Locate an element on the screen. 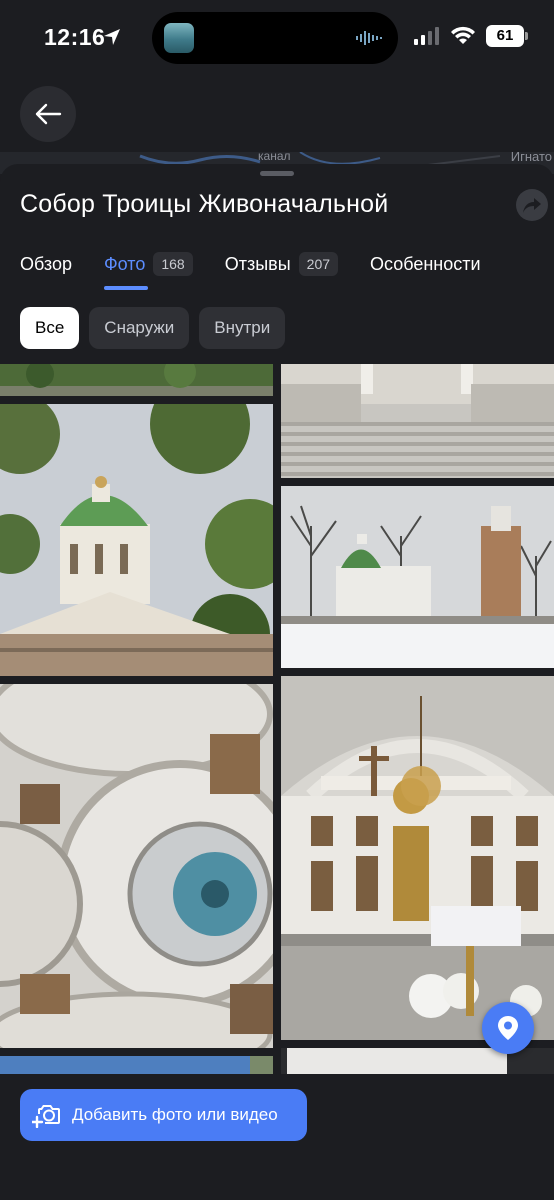 This screenshot has height=1200, width=554. signal-icon is located at coordinates (426, 36).